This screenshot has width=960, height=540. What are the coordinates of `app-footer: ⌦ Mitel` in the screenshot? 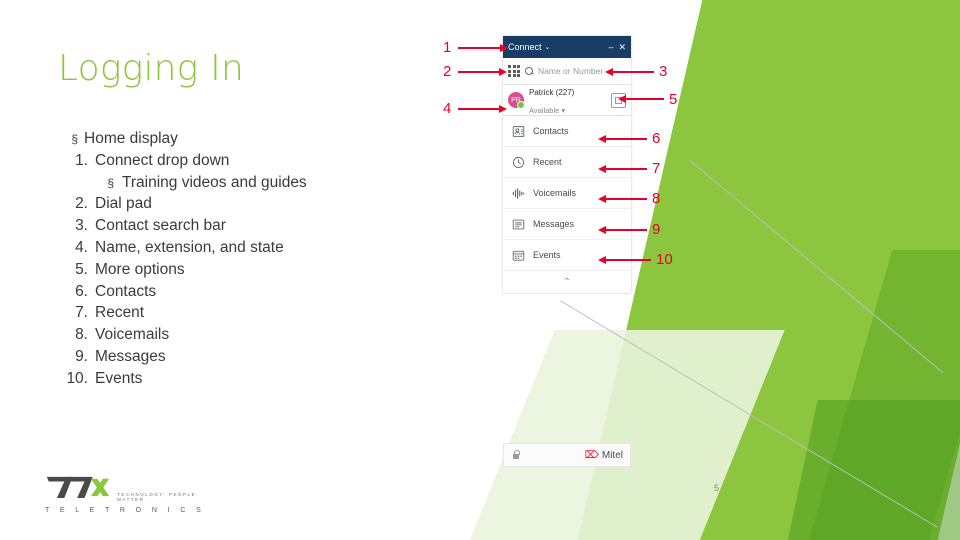 It's located at (567, 455).